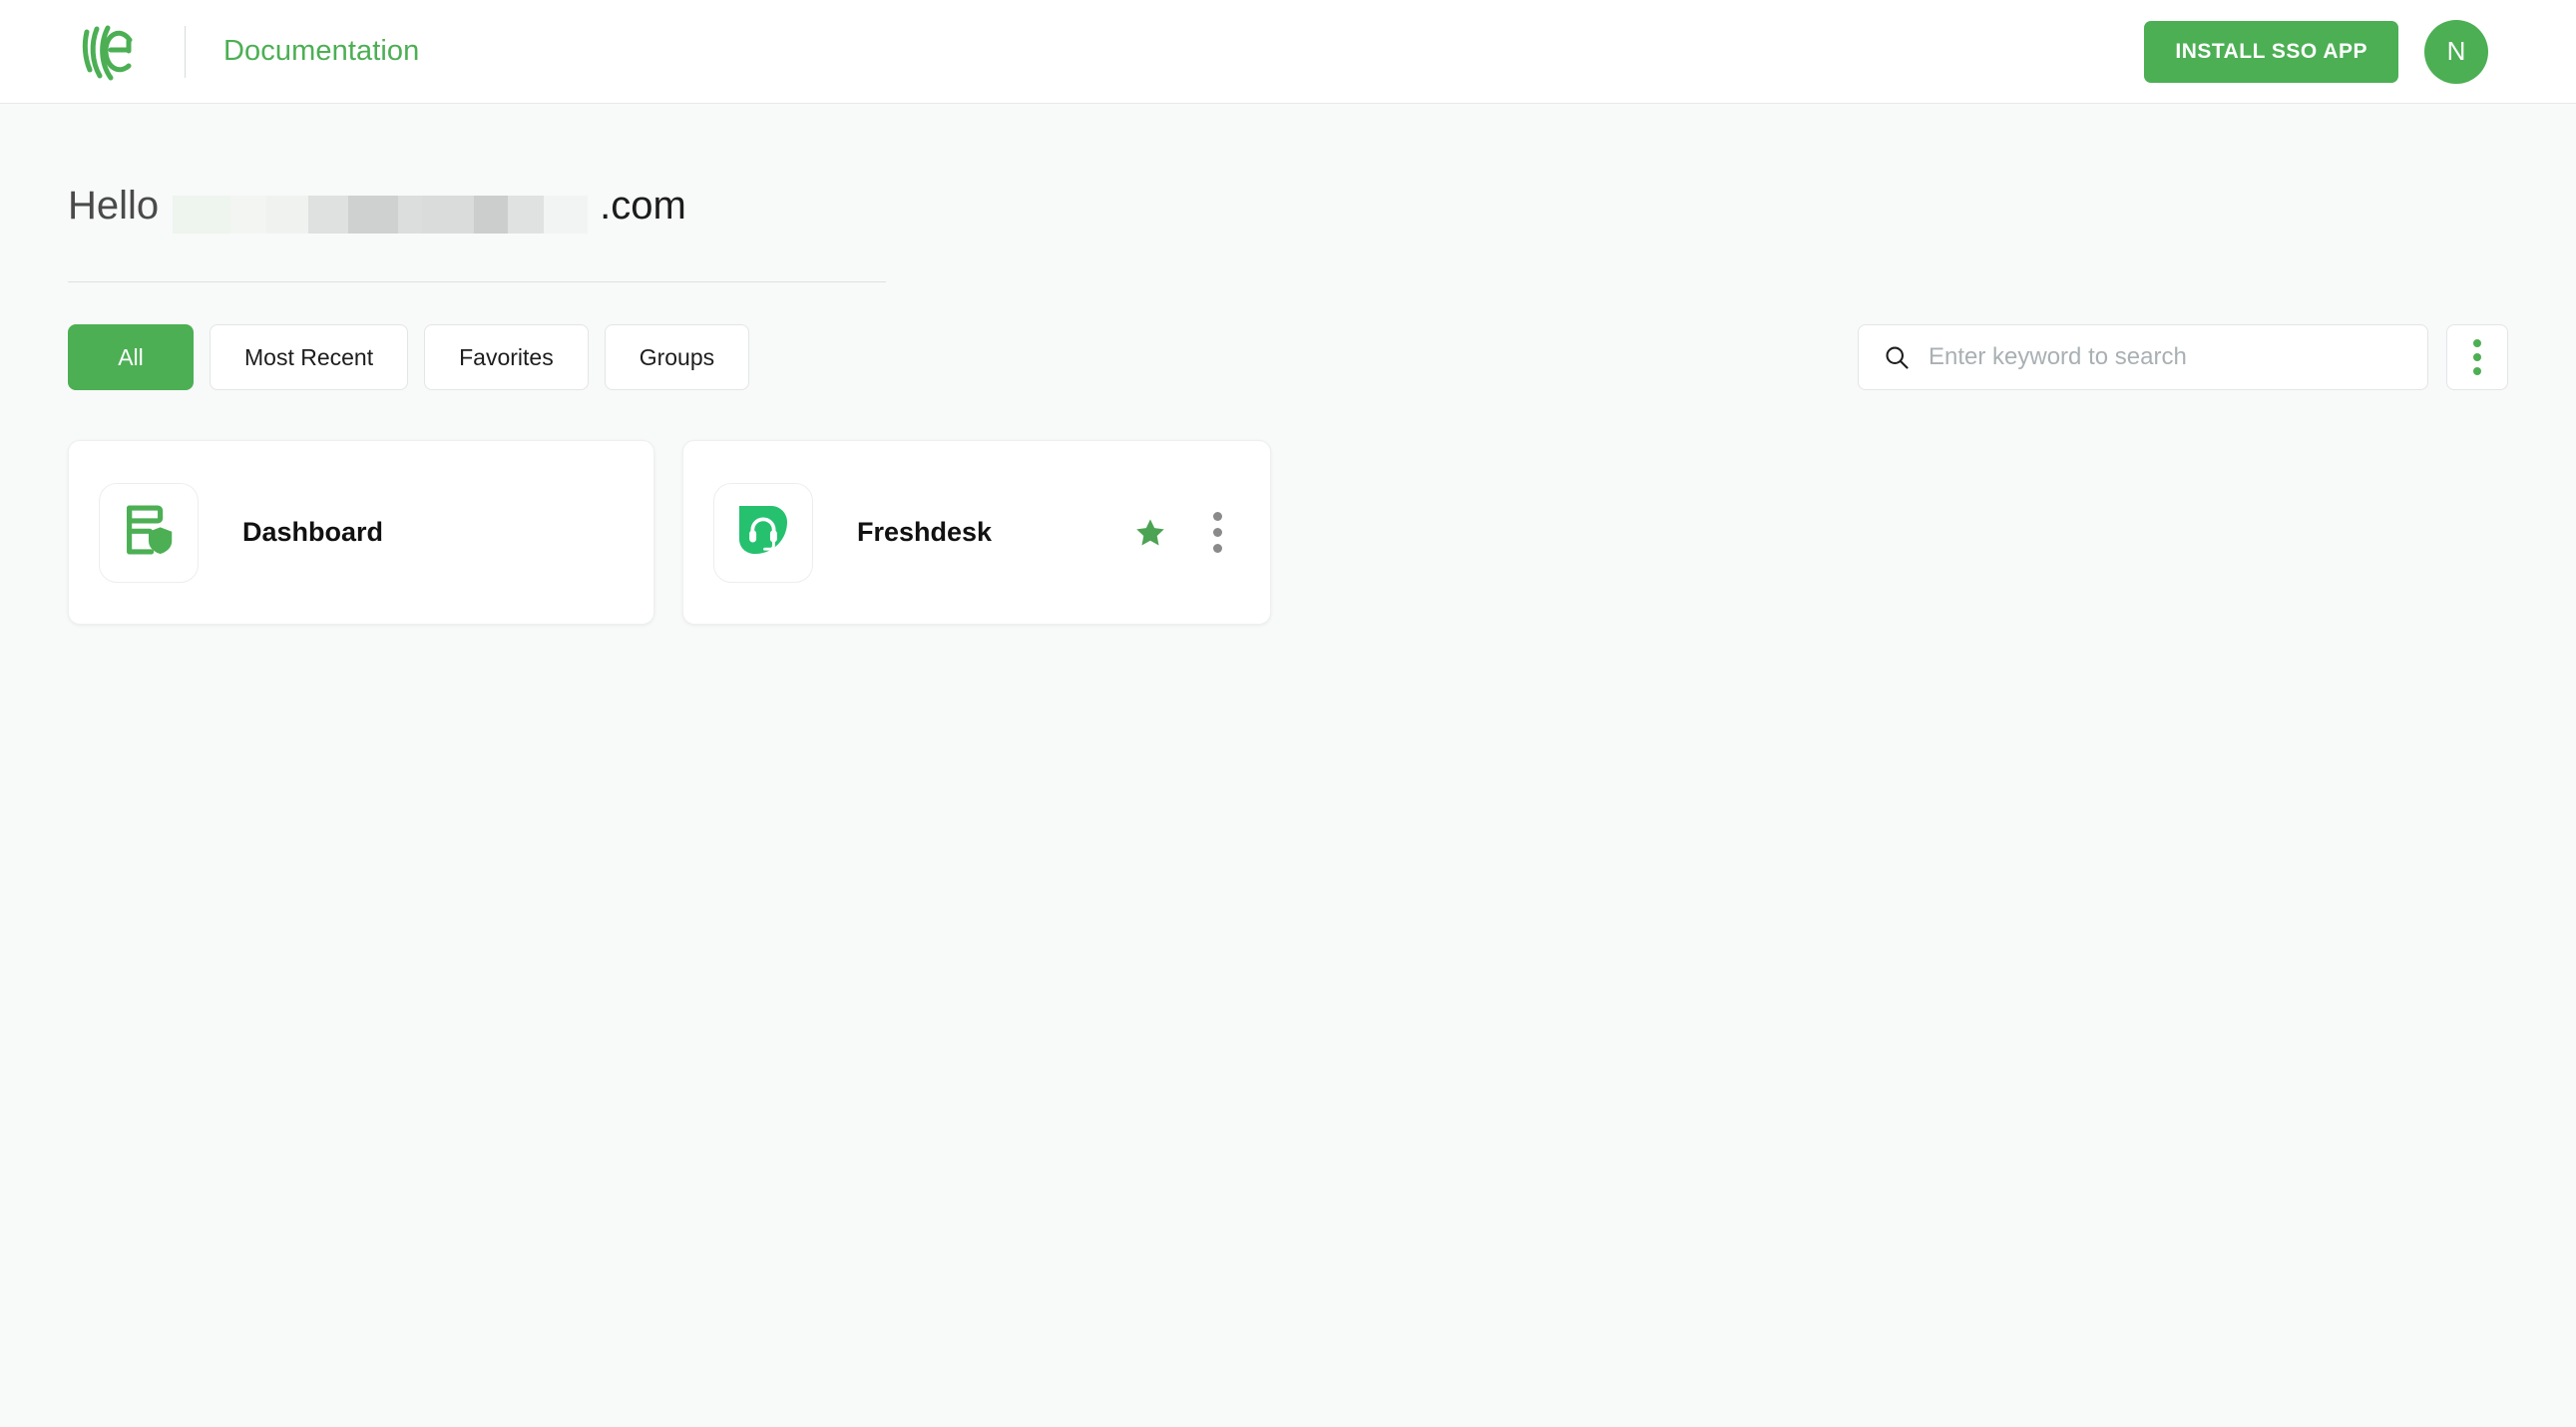  Describe the element at coordinates (1897, 357) in the screenshot. I see `search-icon` at that location.